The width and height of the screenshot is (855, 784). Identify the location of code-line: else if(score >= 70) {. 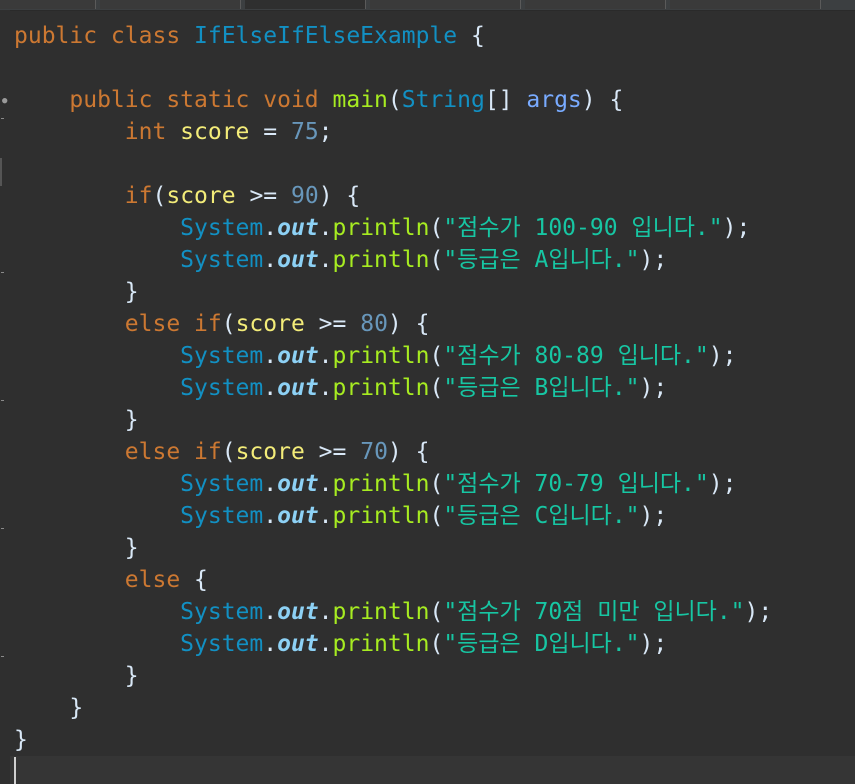
(434, 452).